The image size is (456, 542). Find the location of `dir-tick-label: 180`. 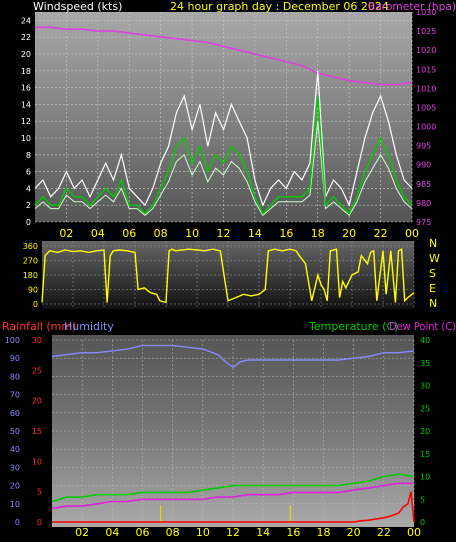

dir-tick-label: 180 is located at coordinates (30, 275).